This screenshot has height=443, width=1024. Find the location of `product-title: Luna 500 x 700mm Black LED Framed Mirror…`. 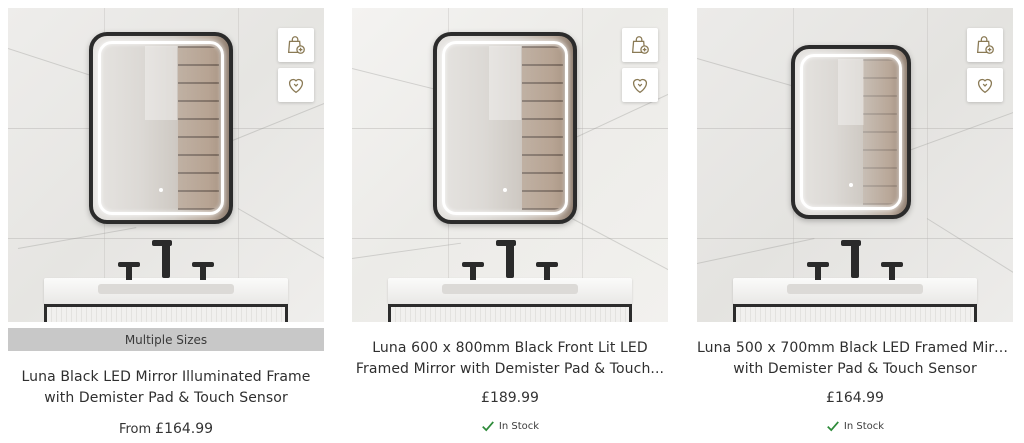

product-title: Luna 500 x 700mm Black LED Framed Mirror… is located at coordinates (855, 359).